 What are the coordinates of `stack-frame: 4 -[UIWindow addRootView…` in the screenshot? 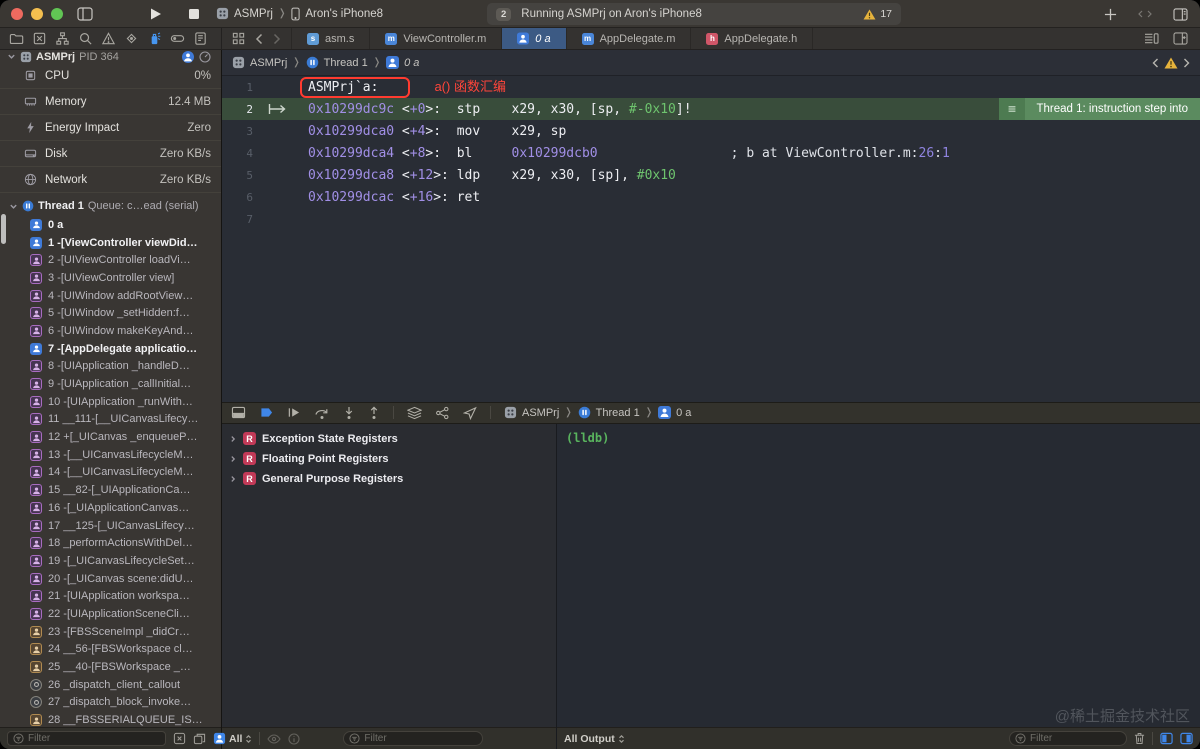 It's located at (110, 296).